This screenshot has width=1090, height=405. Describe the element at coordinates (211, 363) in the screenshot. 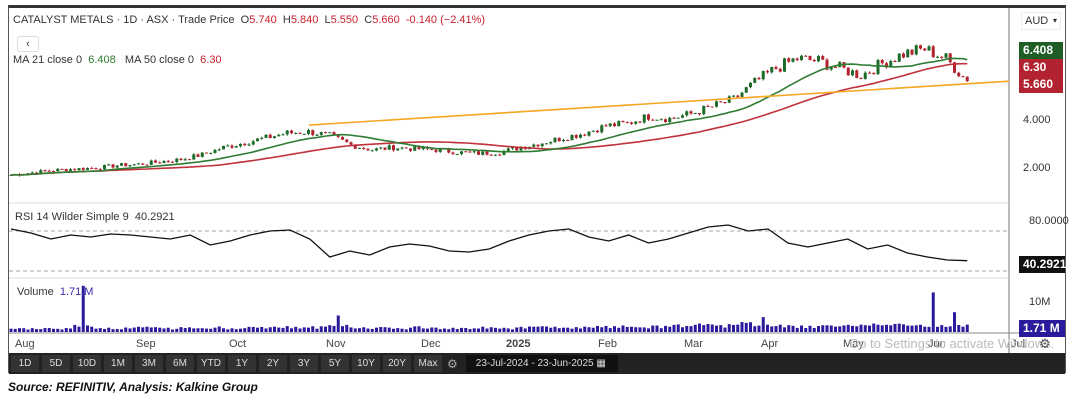

I see `range-button-ytd: YTD` at that location.